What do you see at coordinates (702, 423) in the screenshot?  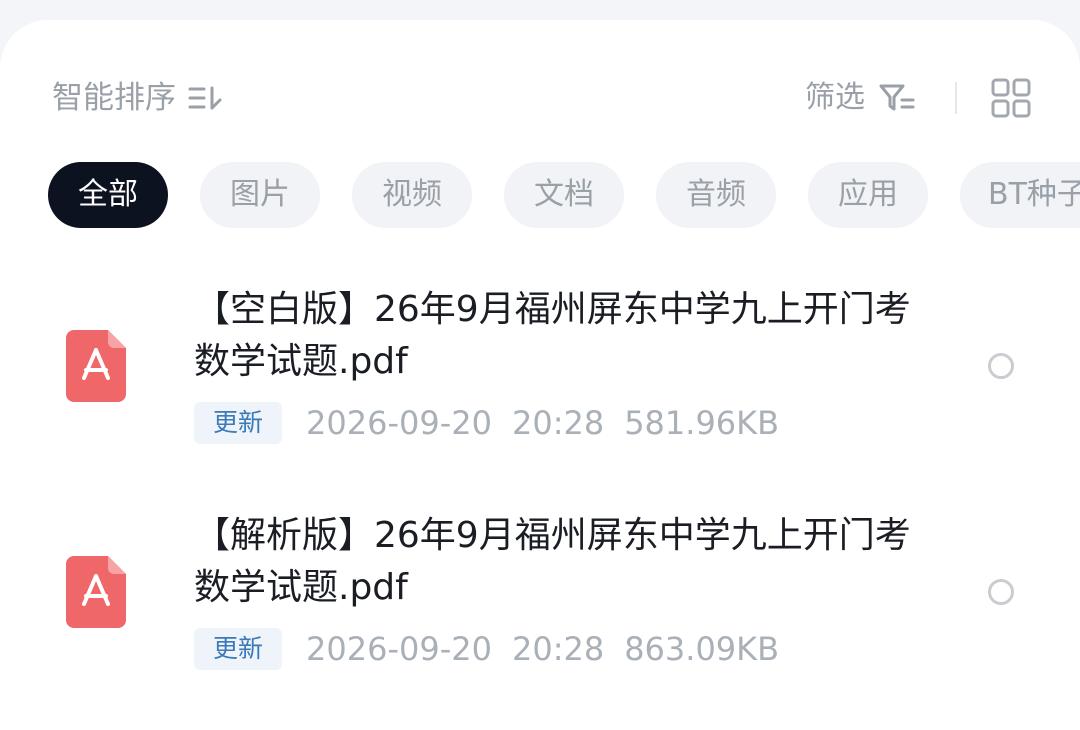 I see `file-size: 581.96KB` at bounding box center [702, 423].